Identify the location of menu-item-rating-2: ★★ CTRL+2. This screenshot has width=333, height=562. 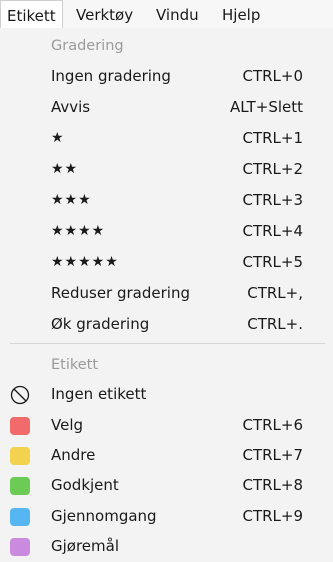
(166, 169).